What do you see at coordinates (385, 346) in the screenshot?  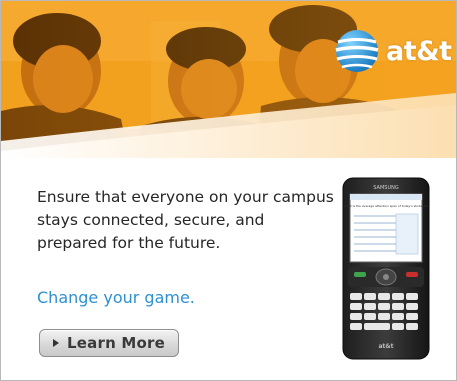 I see `phone-carrier-label: at&t` at bounding box center [385, 346].